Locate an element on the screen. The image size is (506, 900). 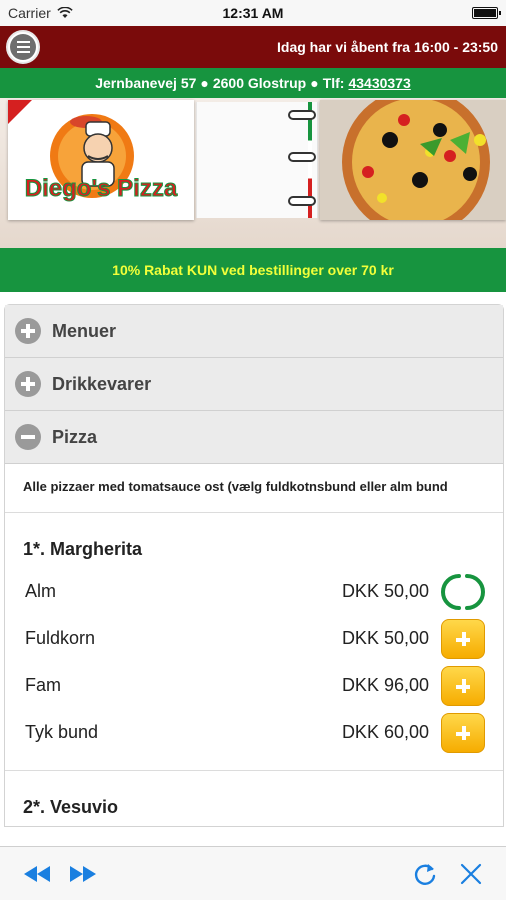
category-label: Menuer is located at coordinates (84, 330).